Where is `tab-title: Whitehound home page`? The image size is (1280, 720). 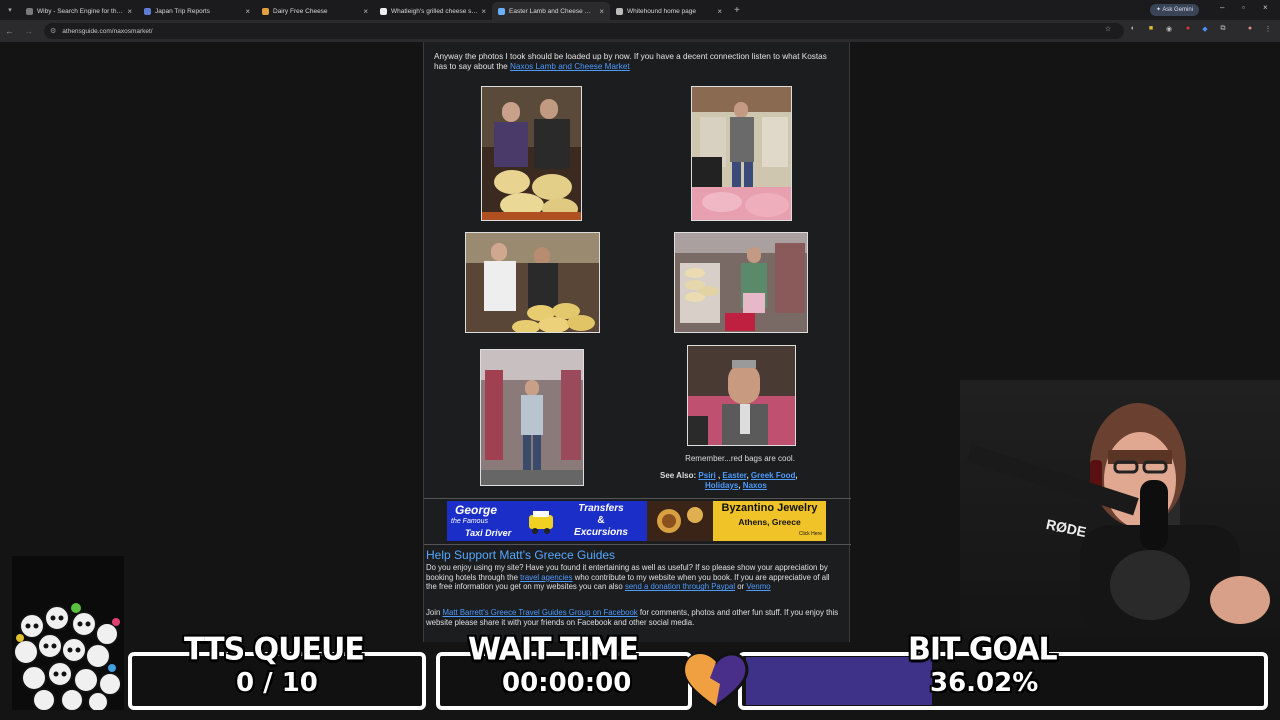 tab-title: Whitehound home page is located at coordinates (662, 11).